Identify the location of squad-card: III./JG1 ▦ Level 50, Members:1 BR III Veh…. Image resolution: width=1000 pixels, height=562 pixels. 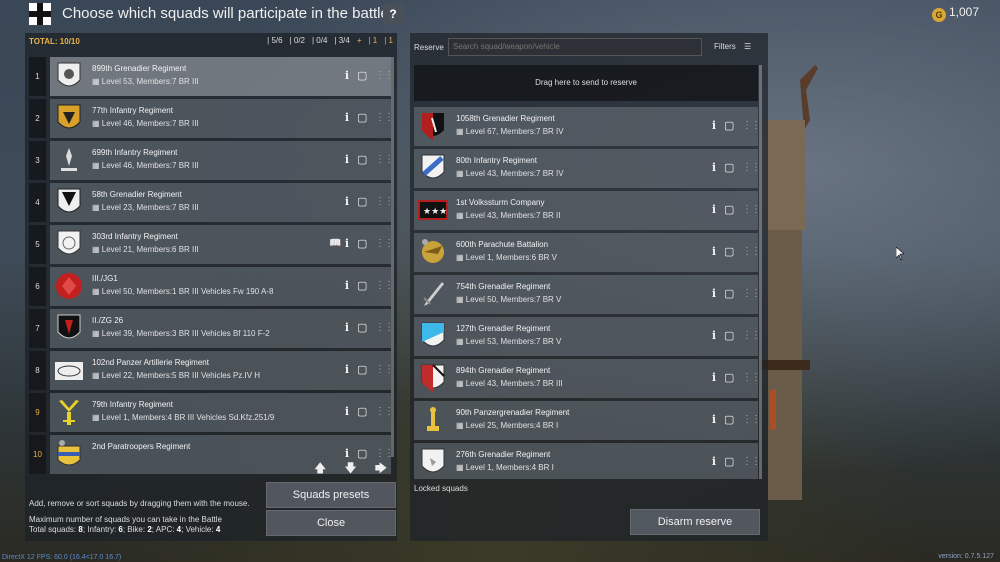
(222, 286).